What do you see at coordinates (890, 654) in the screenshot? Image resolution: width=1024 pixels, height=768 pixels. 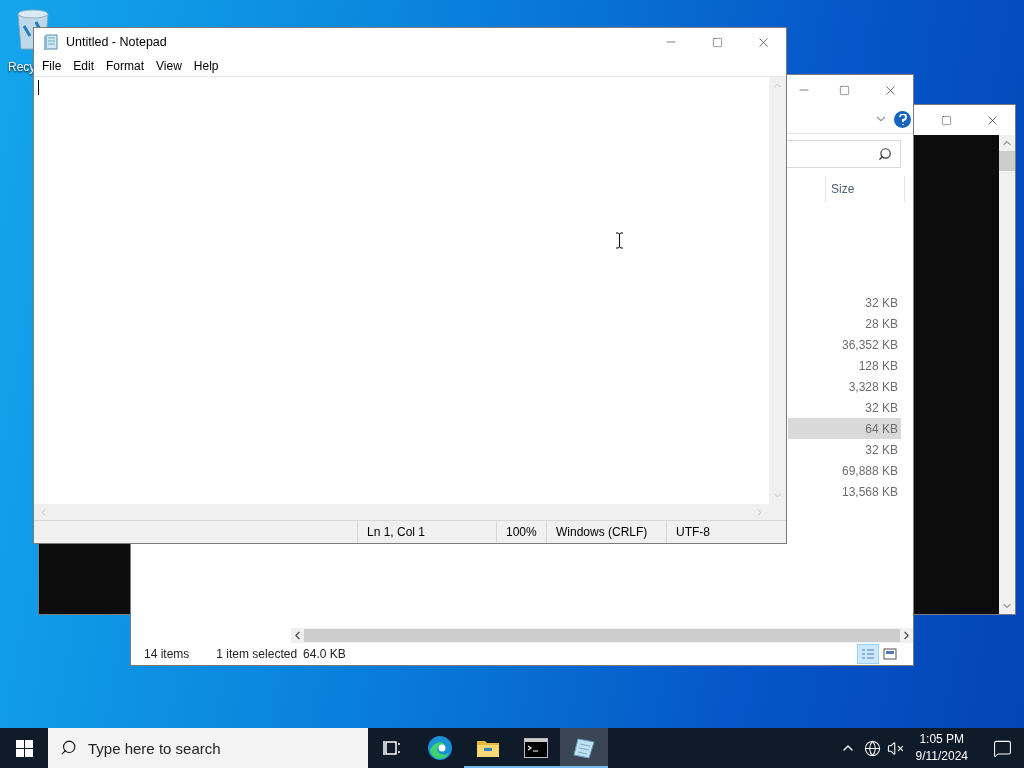 I see `thumbnails-view-icon` at bounding box center [890, 654].